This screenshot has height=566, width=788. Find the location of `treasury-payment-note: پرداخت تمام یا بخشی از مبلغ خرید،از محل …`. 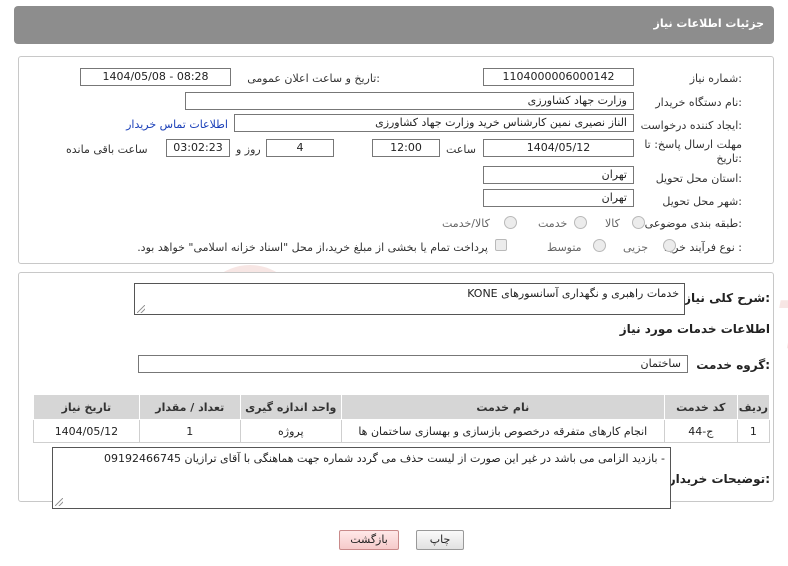

treasury-payment-note: پرداخت تمام یا بخشی از مبلغ خرید،از محل … is located at coordinates (312, 247).